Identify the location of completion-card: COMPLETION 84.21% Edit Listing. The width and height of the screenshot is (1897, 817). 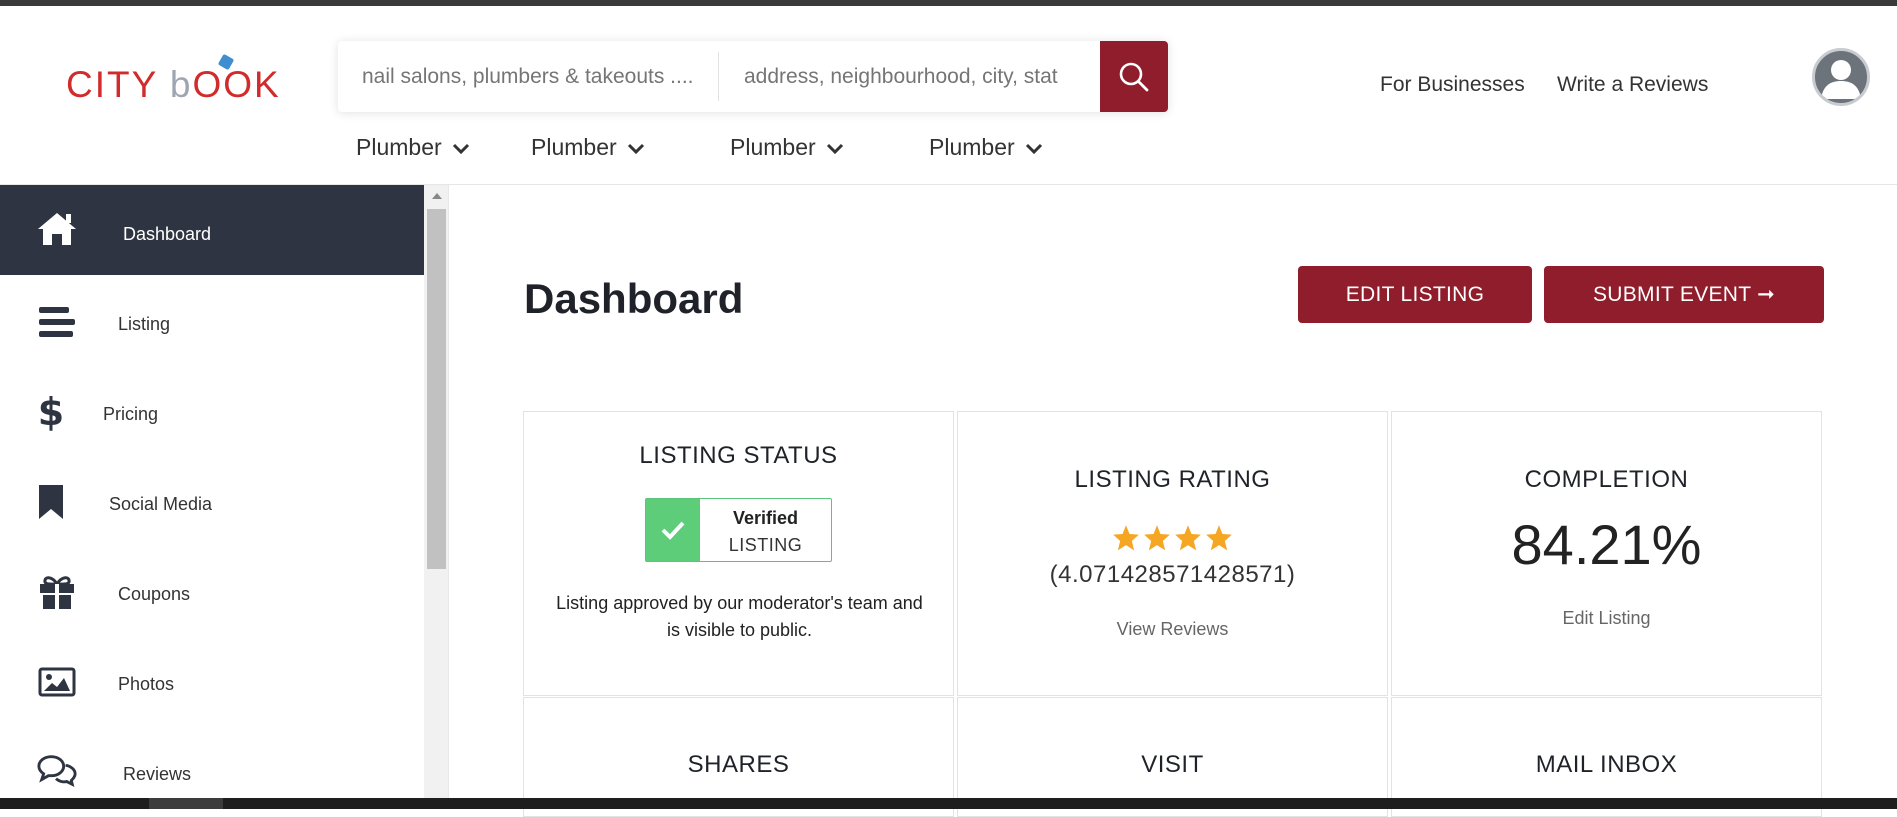
(1606, 553).